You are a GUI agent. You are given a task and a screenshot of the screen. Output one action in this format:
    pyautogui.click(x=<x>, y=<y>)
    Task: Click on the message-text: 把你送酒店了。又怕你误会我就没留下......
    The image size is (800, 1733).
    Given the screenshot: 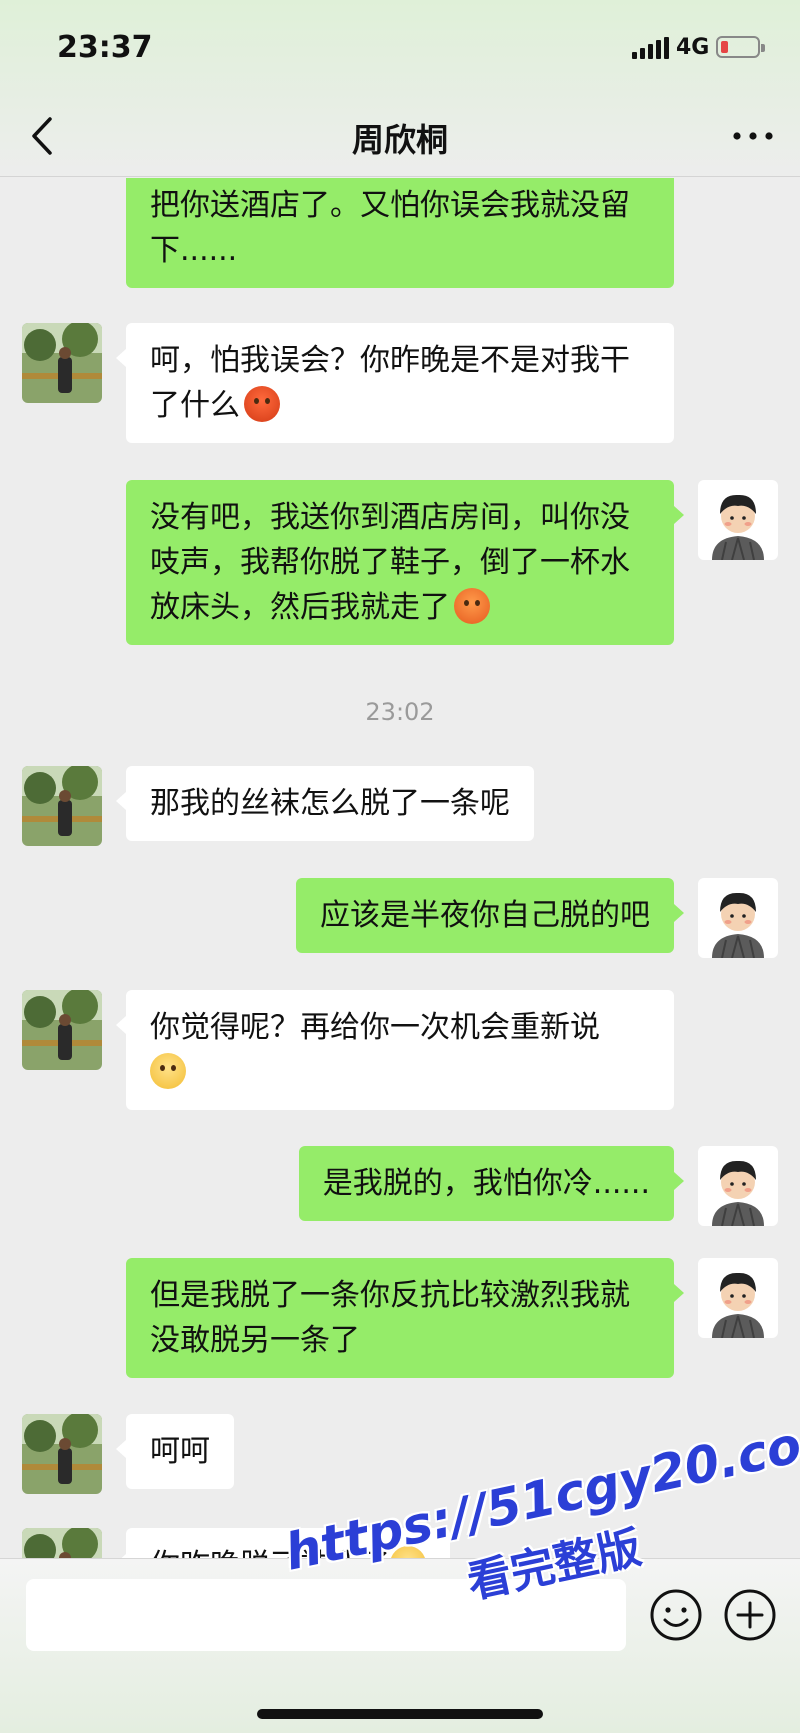 What is the action you would take?
    pyautogui.click(x=390, y=228)
    